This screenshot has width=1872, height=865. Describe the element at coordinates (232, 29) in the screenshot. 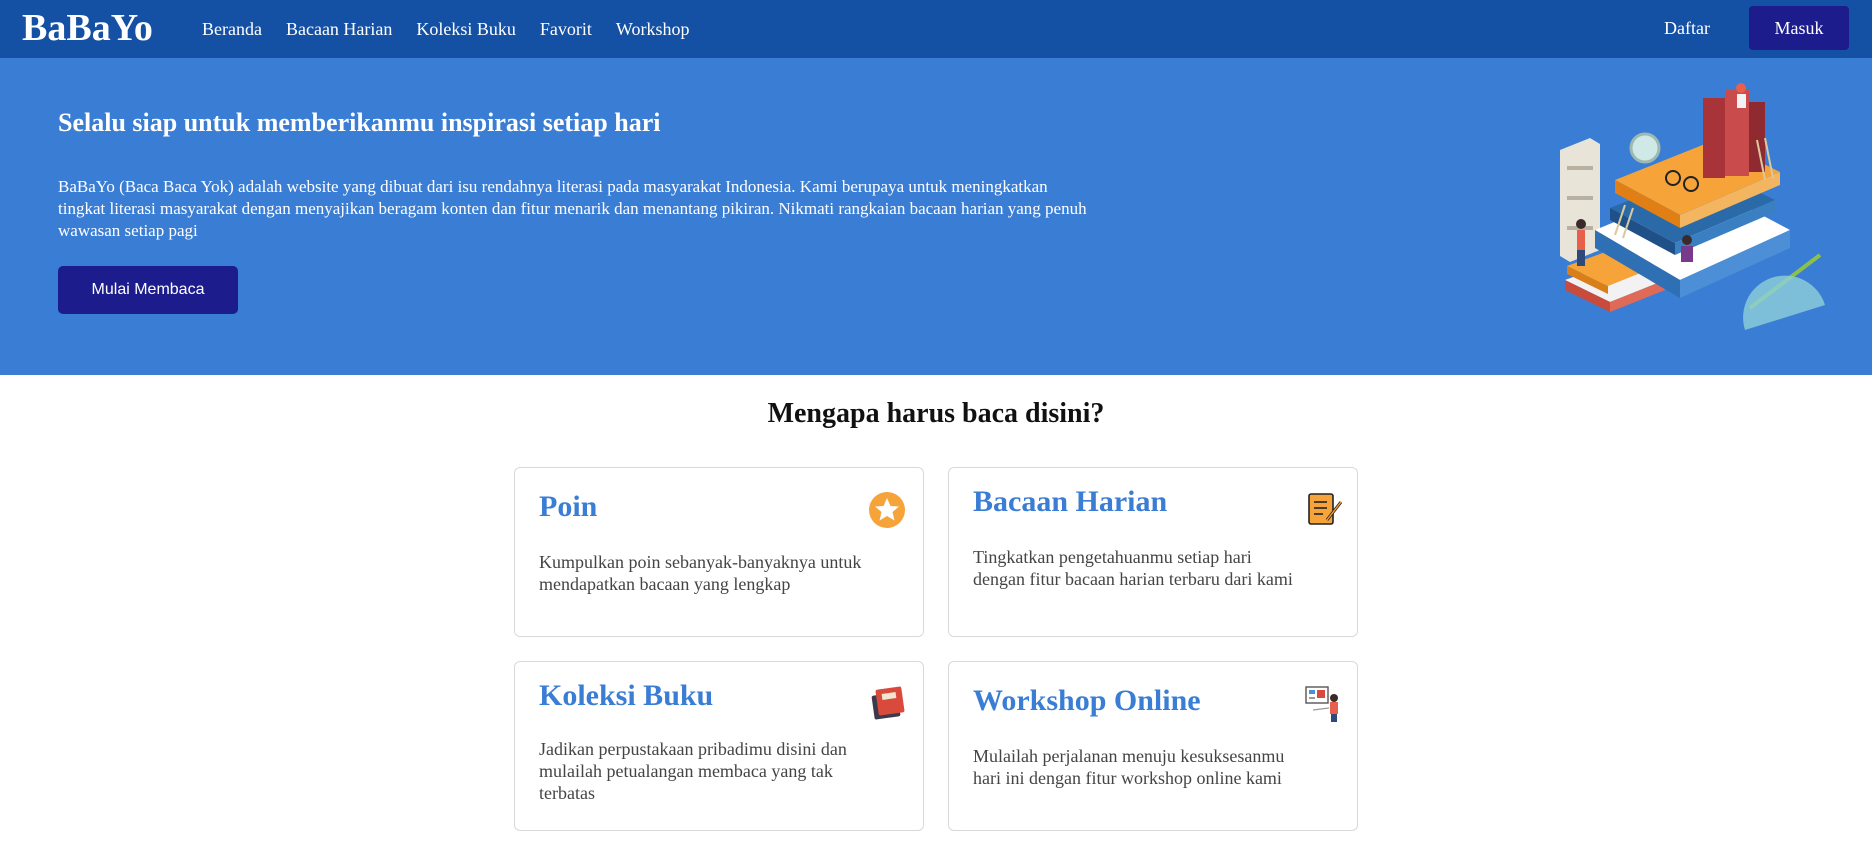

I see `nav-link-beranda: Beranda` at that location.